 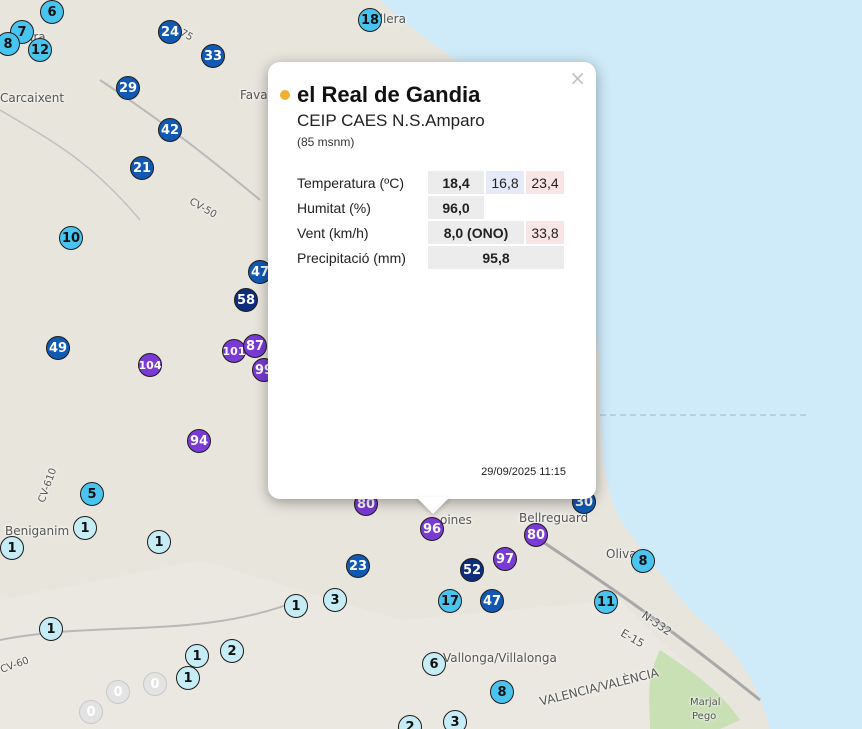 What do you see at coordinates (391, 120) in the screenshot?
I see `station-subname: CEIP CAES N.S.Amparo` at bounding box center [391, 120].